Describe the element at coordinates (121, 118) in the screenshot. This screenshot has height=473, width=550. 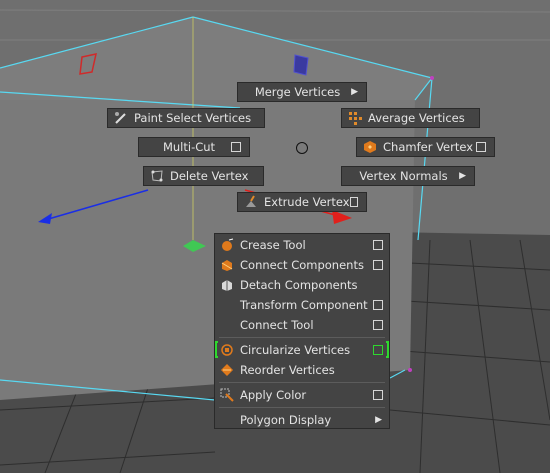
I see `paint-select-icon` at that location.